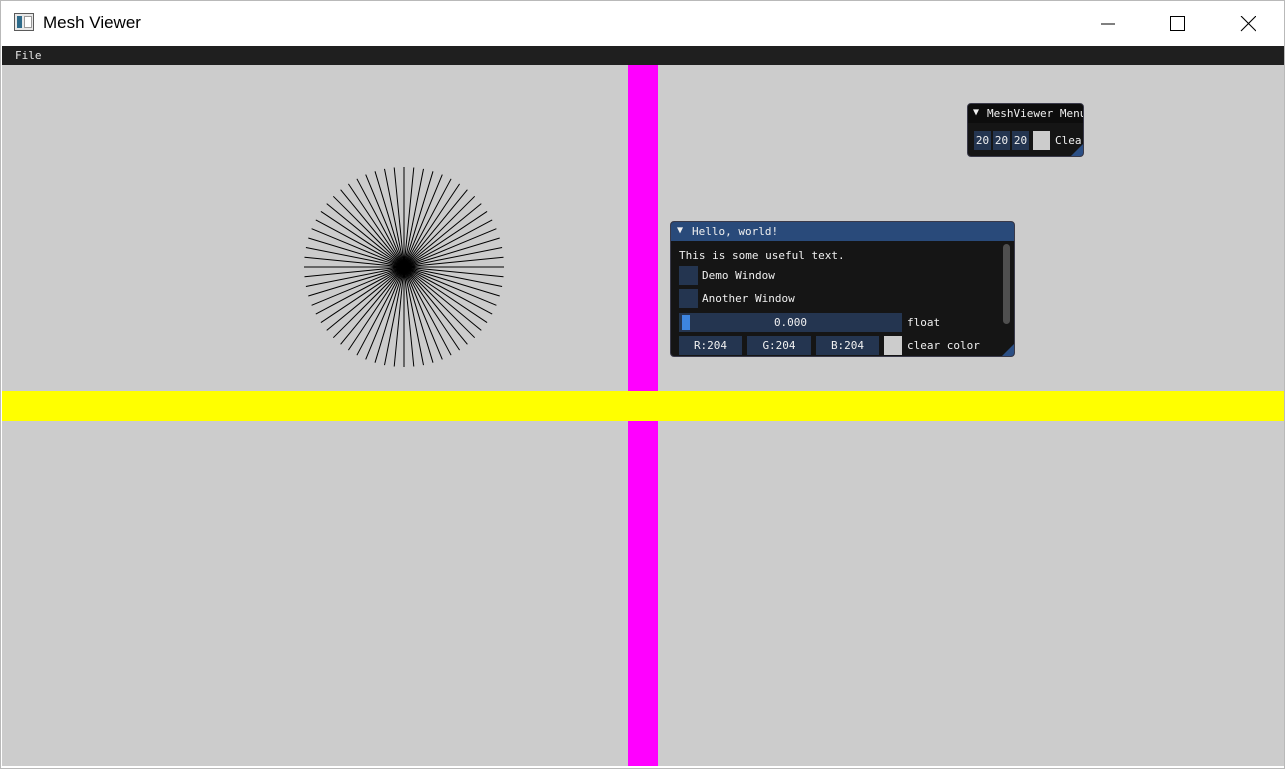  I want to click on slider-value: 0.000, so click(790, 322).